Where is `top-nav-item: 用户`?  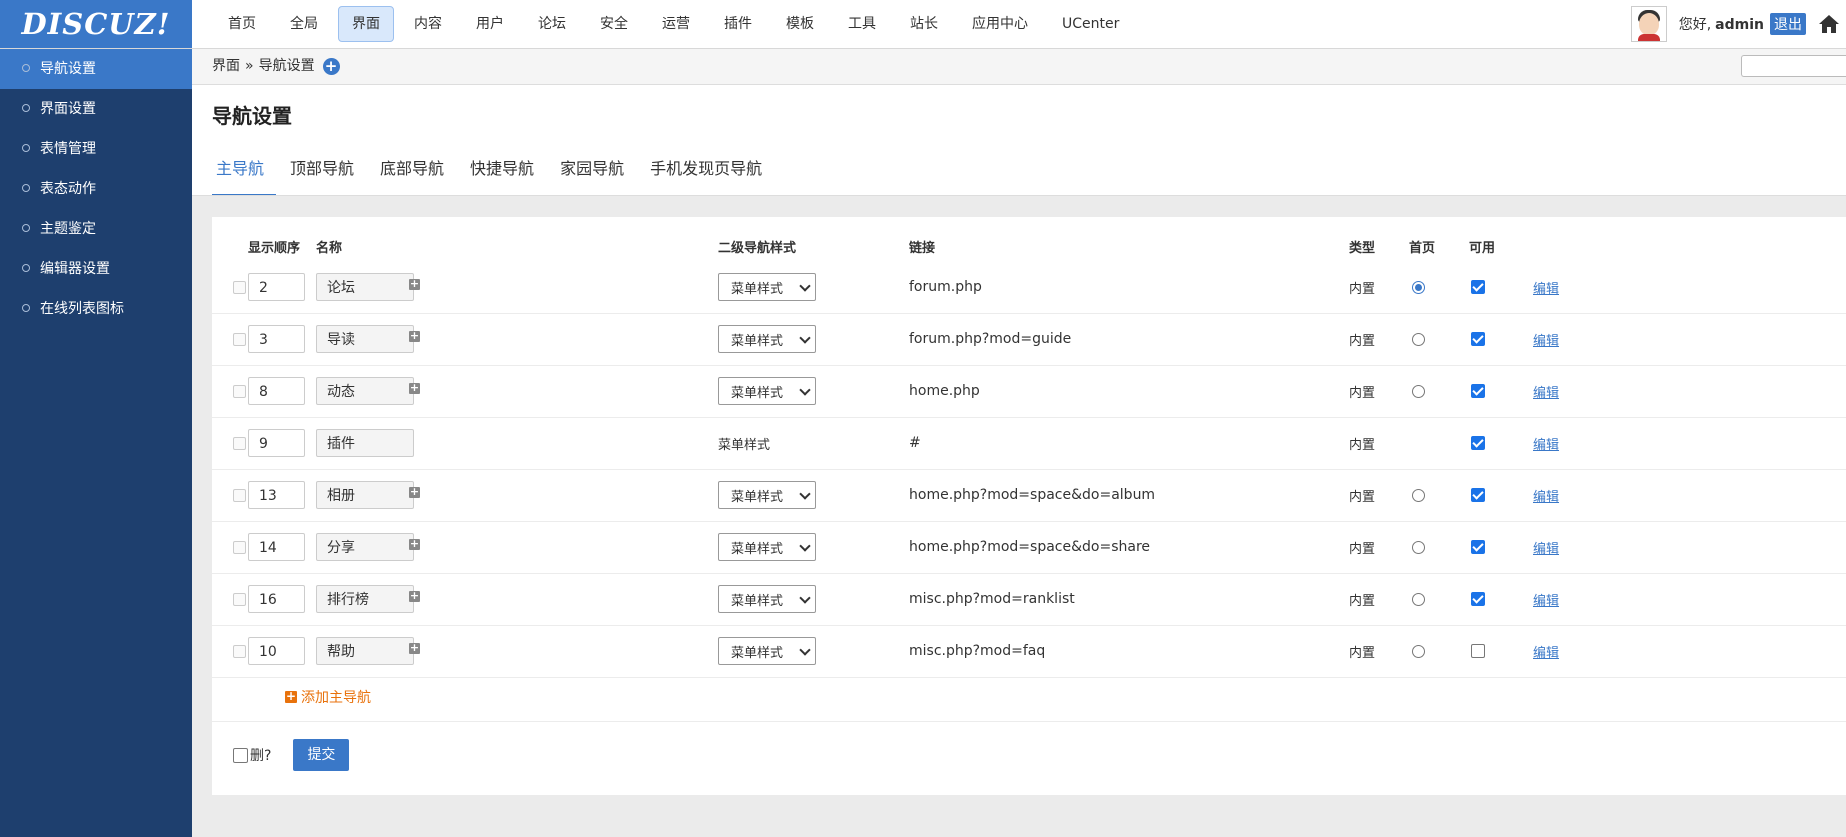
top-nav-item: 用户 is located at coordinates (490, 24).